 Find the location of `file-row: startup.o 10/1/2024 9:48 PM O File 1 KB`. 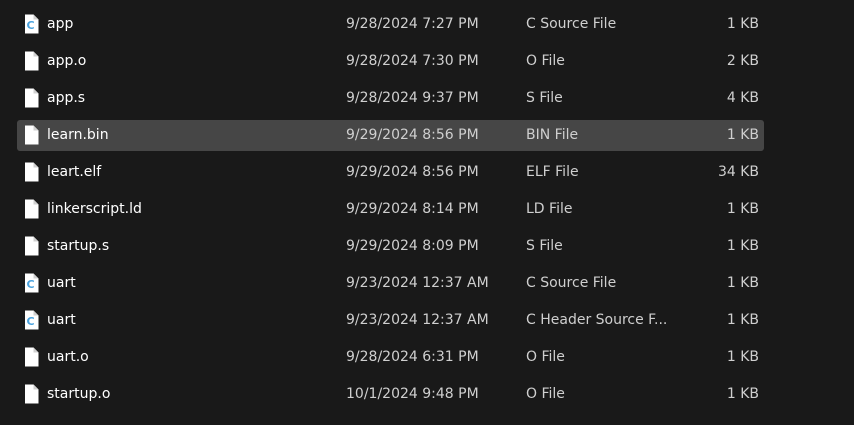

file-row: startup.o 10/1/2024 9:48 PM O File 1 KB is located at coordinates (427, 394).